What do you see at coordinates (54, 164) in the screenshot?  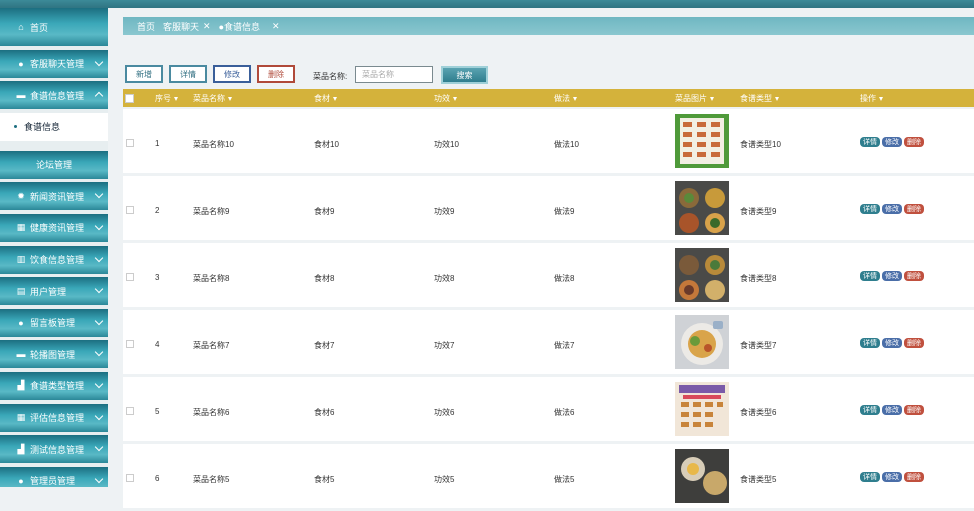 I see `sidebar-item-forum: 论坛管理` at bounding box center [54, 164].